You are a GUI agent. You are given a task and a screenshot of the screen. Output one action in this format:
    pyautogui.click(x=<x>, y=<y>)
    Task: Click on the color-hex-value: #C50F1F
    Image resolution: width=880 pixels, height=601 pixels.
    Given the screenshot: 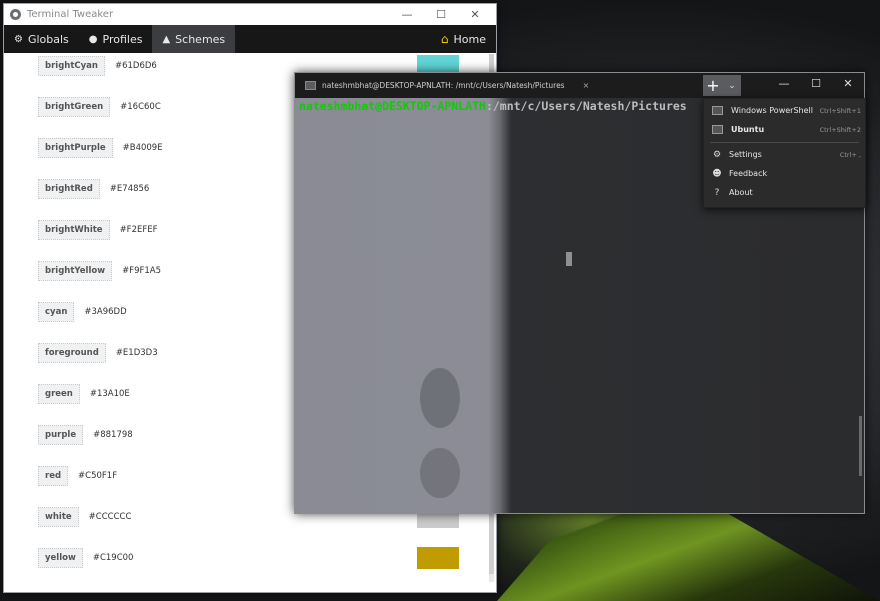 What is the action you would take?
    pyautogui.click(x=98, y=476)
    